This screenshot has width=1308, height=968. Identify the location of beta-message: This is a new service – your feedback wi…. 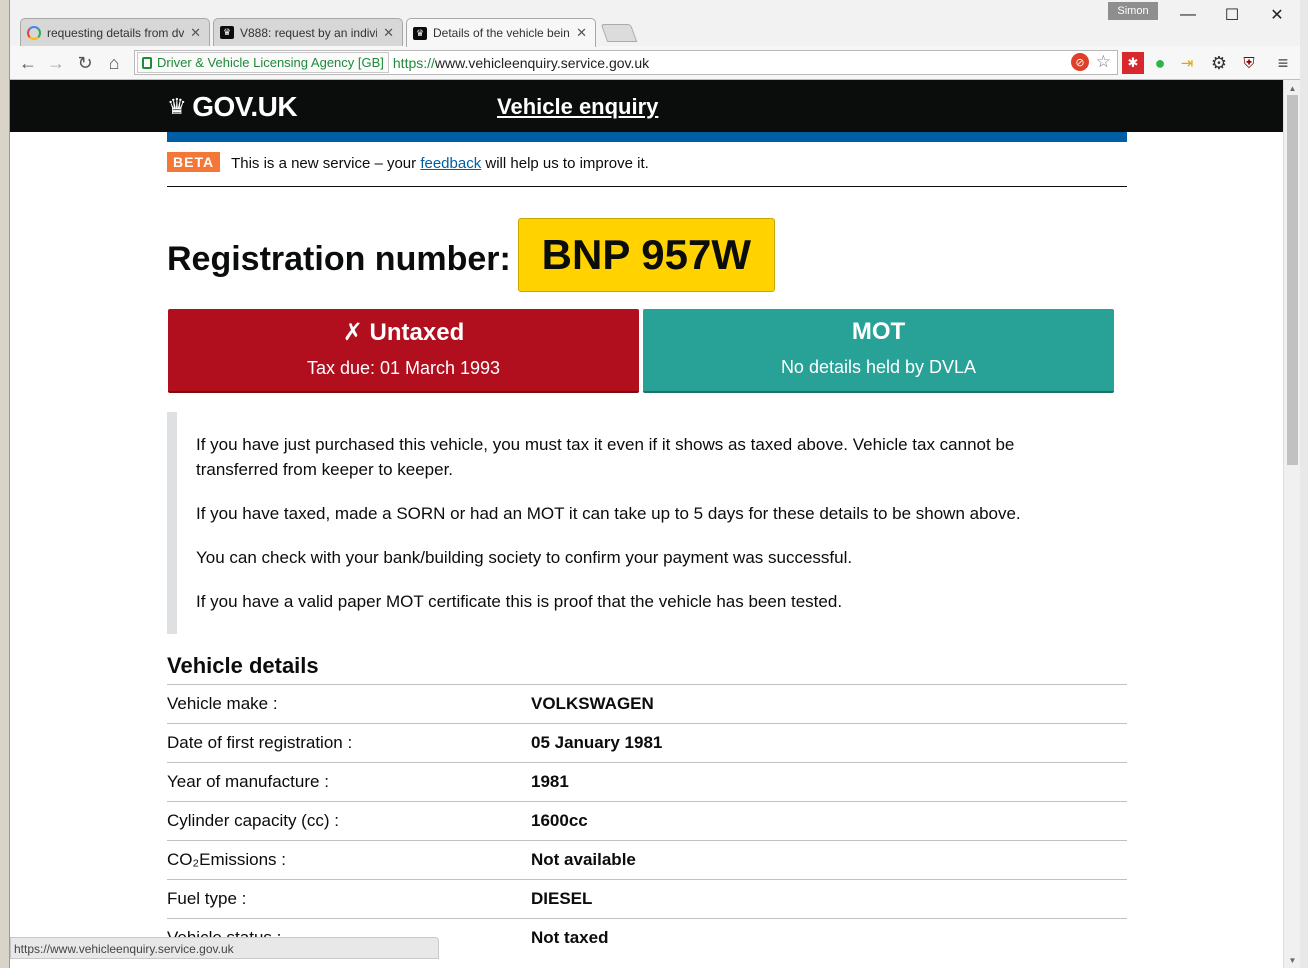
(440, 163).